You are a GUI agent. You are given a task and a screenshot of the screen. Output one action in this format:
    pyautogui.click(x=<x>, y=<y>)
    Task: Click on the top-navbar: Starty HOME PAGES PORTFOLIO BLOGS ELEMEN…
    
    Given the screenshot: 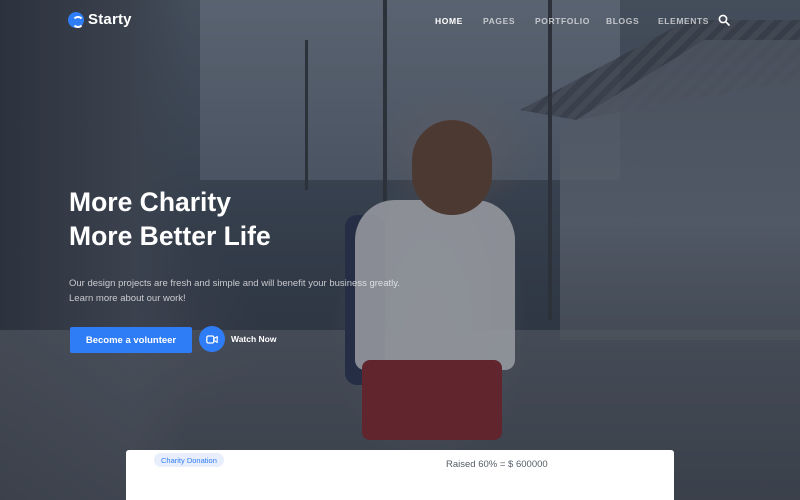 What is the action you would take?
    pyautogui.click(x=400, y=22)
    